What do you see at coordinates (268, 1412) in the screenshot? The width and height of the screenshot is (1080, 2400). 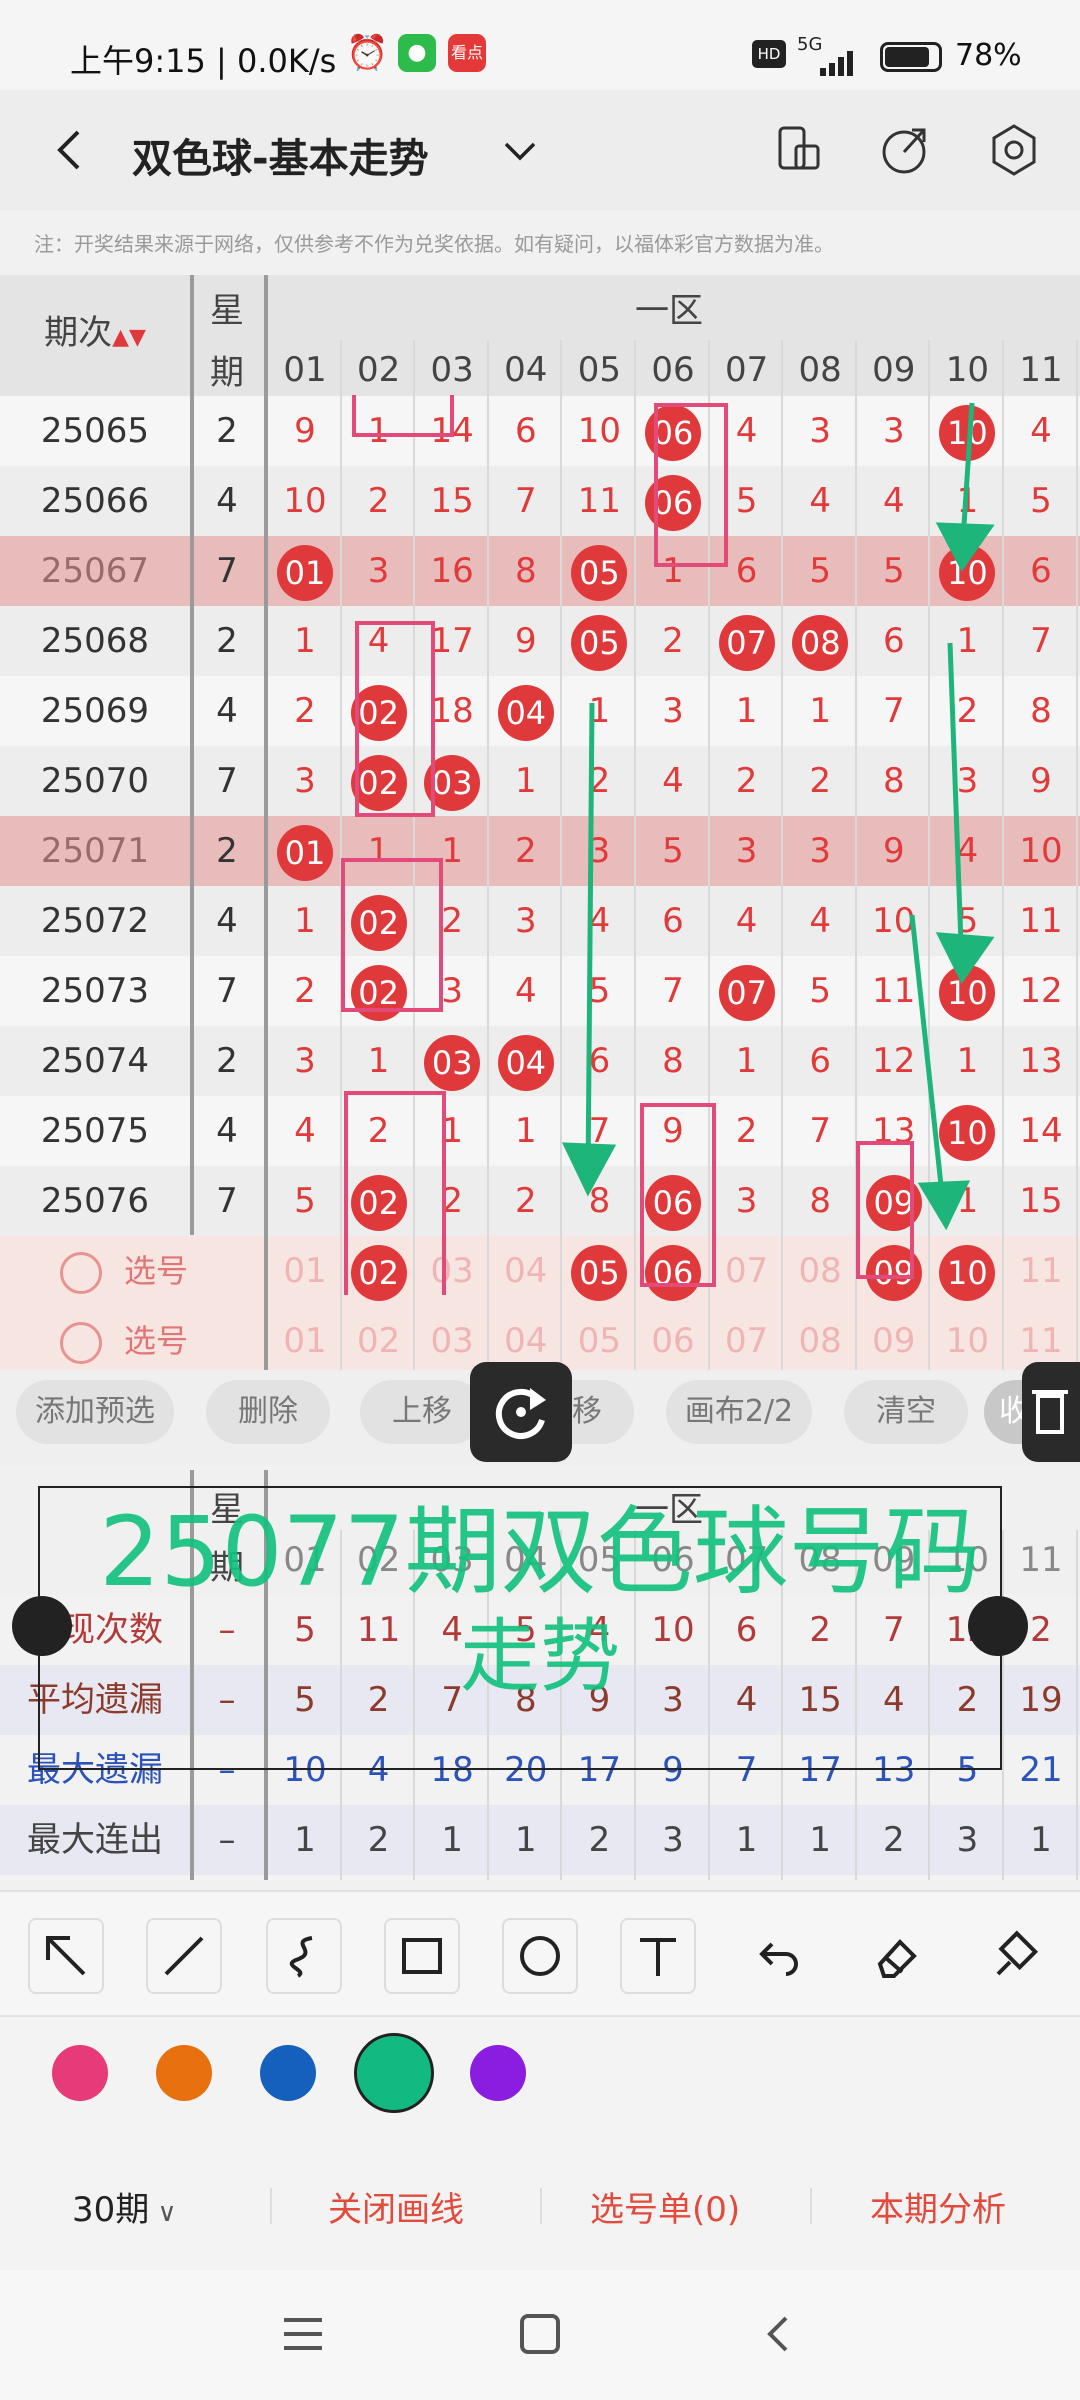 I see `delete-button: 删除` at bounding box center [268, 1412].